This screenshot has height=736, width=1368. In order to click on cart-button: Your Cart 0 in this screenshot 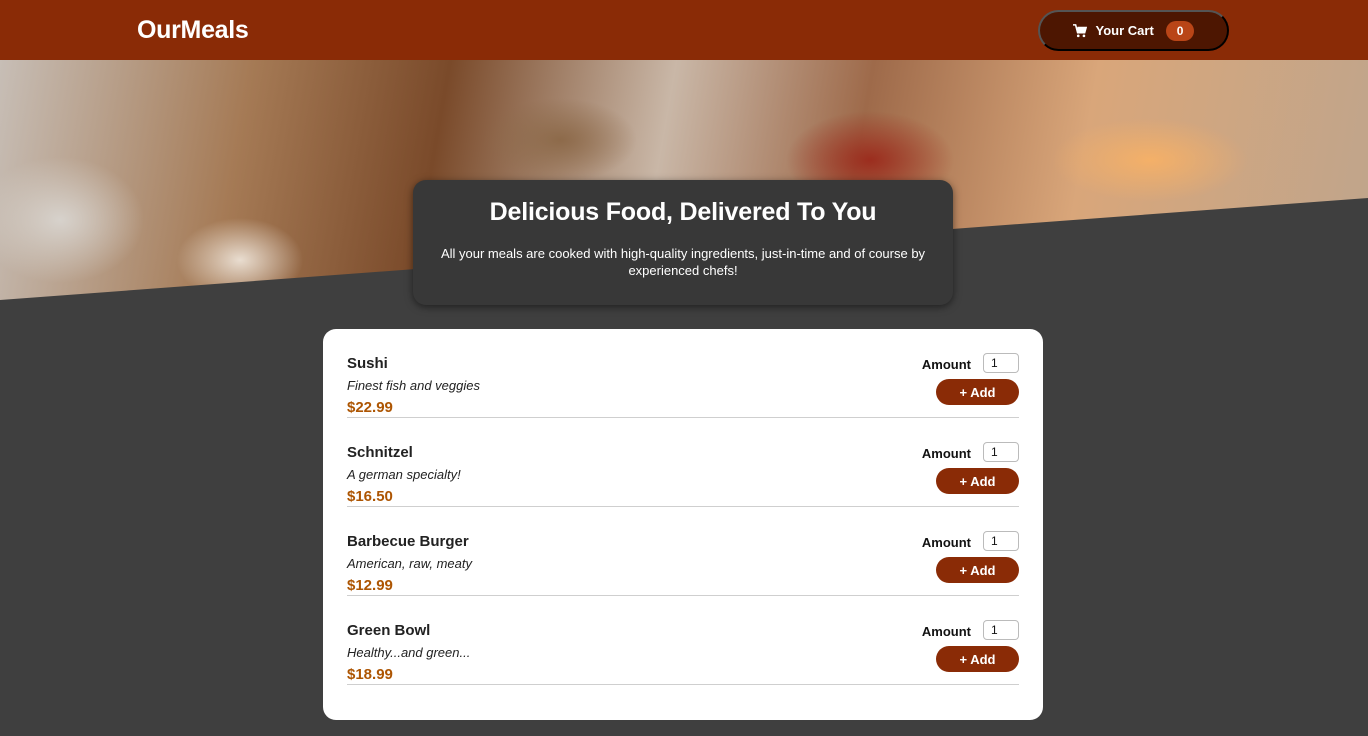, I will do `click(1133, 30)`.